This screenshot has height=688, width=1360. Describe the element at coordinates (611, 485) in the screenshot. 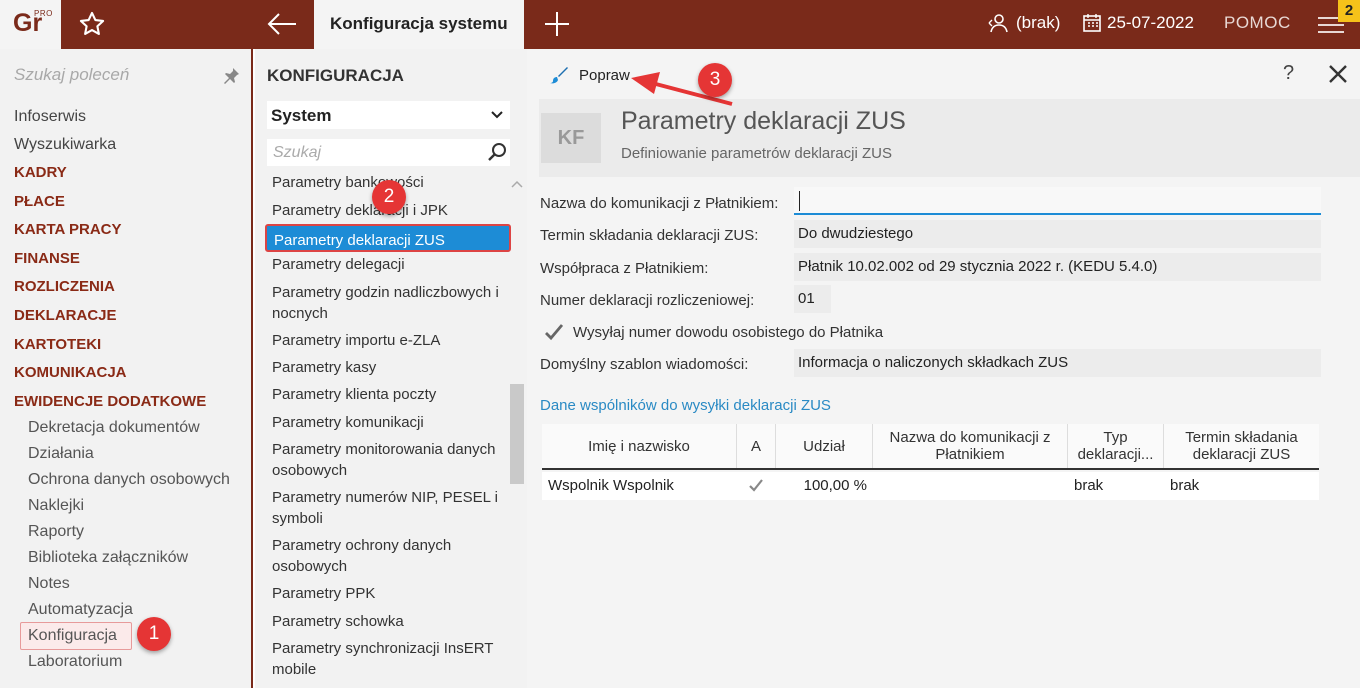

I see `cell-name: Wspolnik Wspolnik` at that location.